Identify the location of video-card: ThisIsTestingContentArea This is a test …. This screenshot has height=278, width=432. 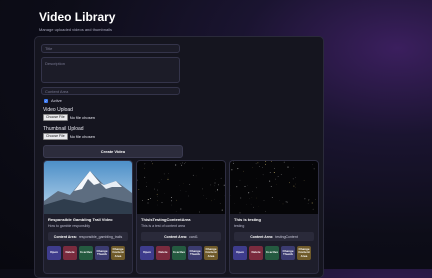
(181, 217).